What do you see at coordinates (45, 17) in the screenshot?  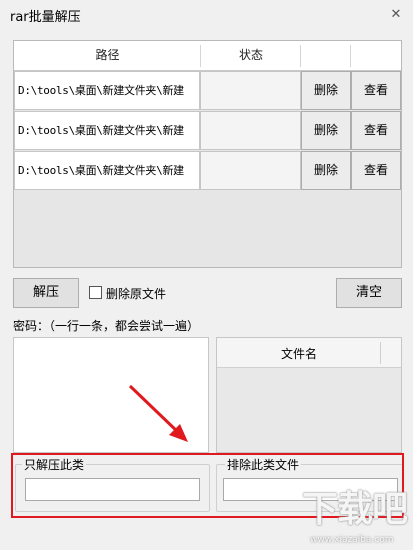 I see `window-title: rar批量解压` at bounding box center [45, 17].